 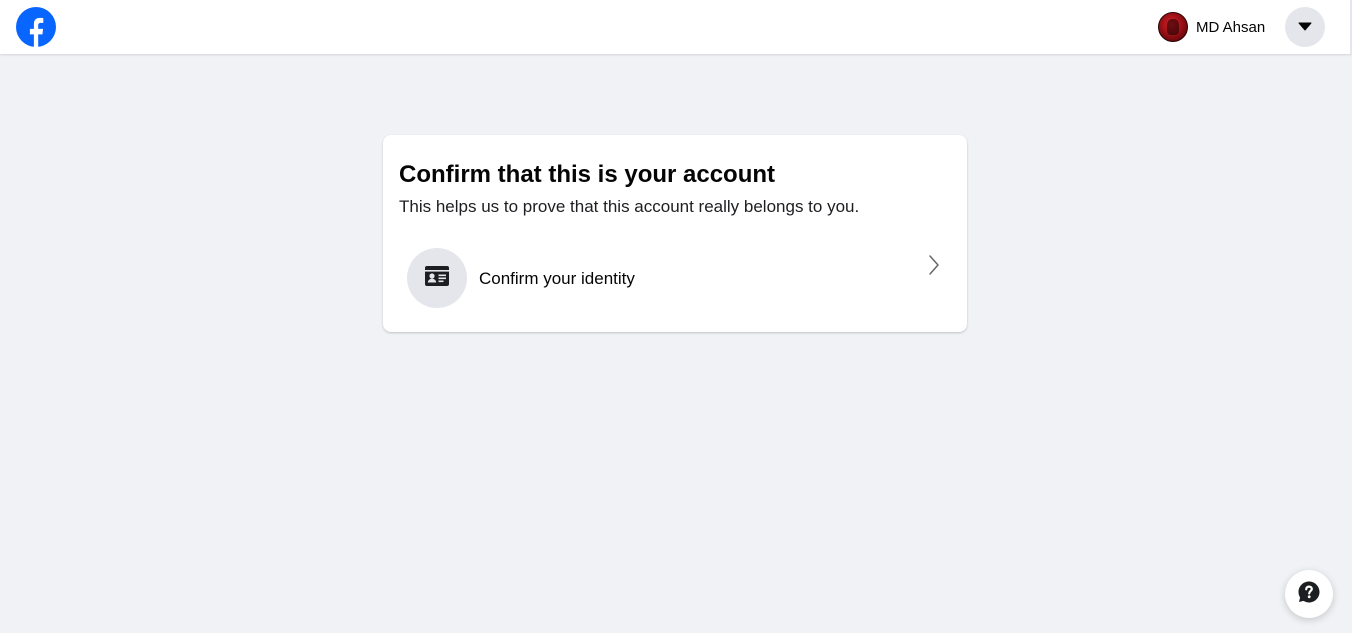 What do you see at coordinates (934, 265) in the screenshot?
I see `chevron-right-icon` at bounding box center [934, 265].